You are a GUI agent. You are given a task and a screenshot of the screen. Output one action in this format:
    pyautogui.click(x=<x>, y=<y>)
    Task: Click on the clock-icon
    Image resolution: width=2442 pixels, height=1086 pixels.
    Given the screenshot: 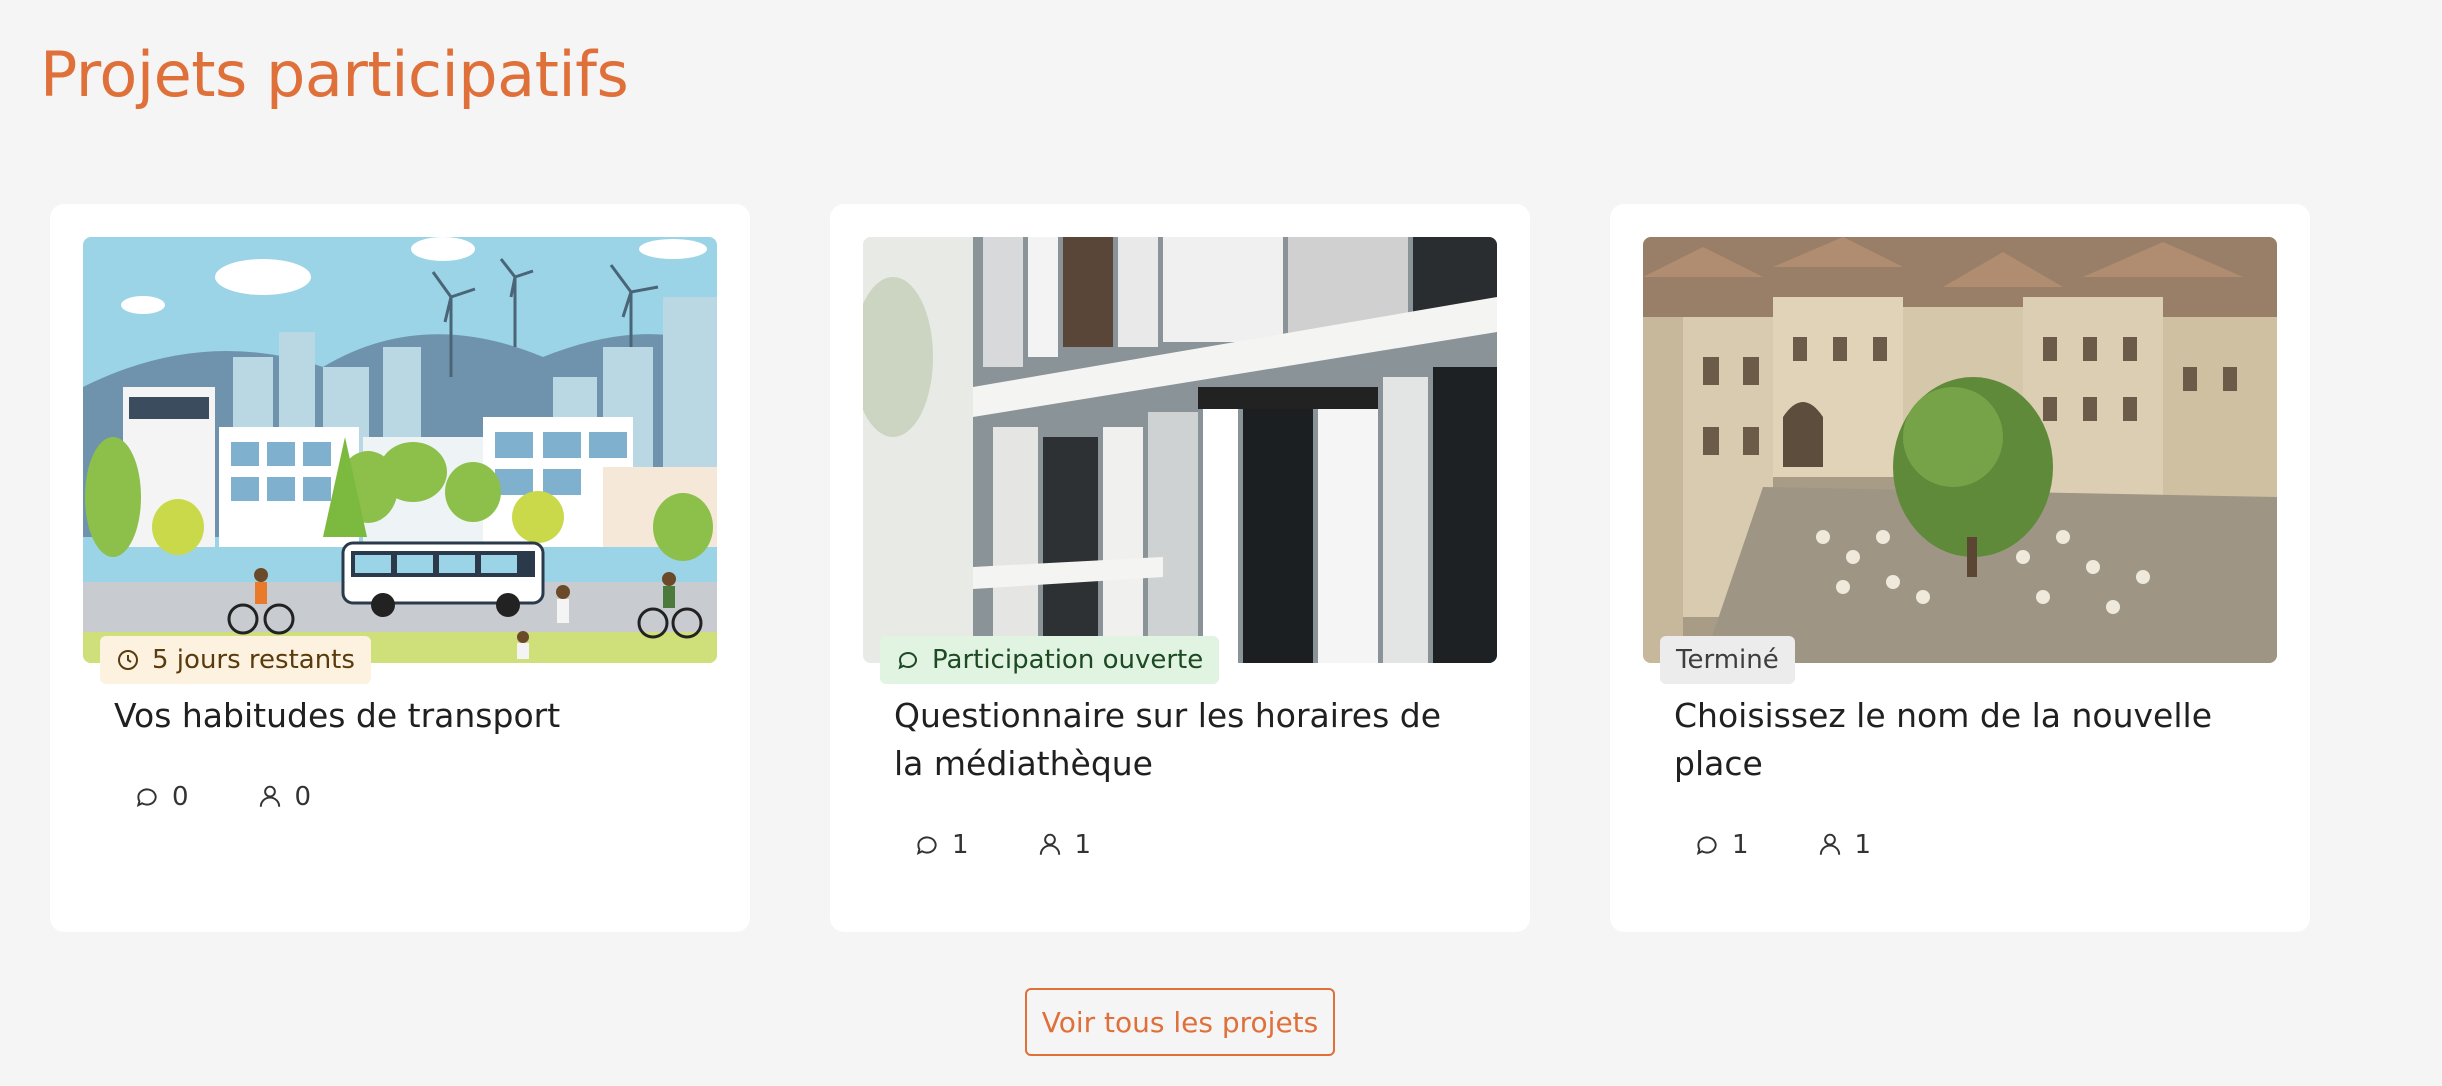 What is the action you would take?
    pyautogui.click(x=128, y=660)
    